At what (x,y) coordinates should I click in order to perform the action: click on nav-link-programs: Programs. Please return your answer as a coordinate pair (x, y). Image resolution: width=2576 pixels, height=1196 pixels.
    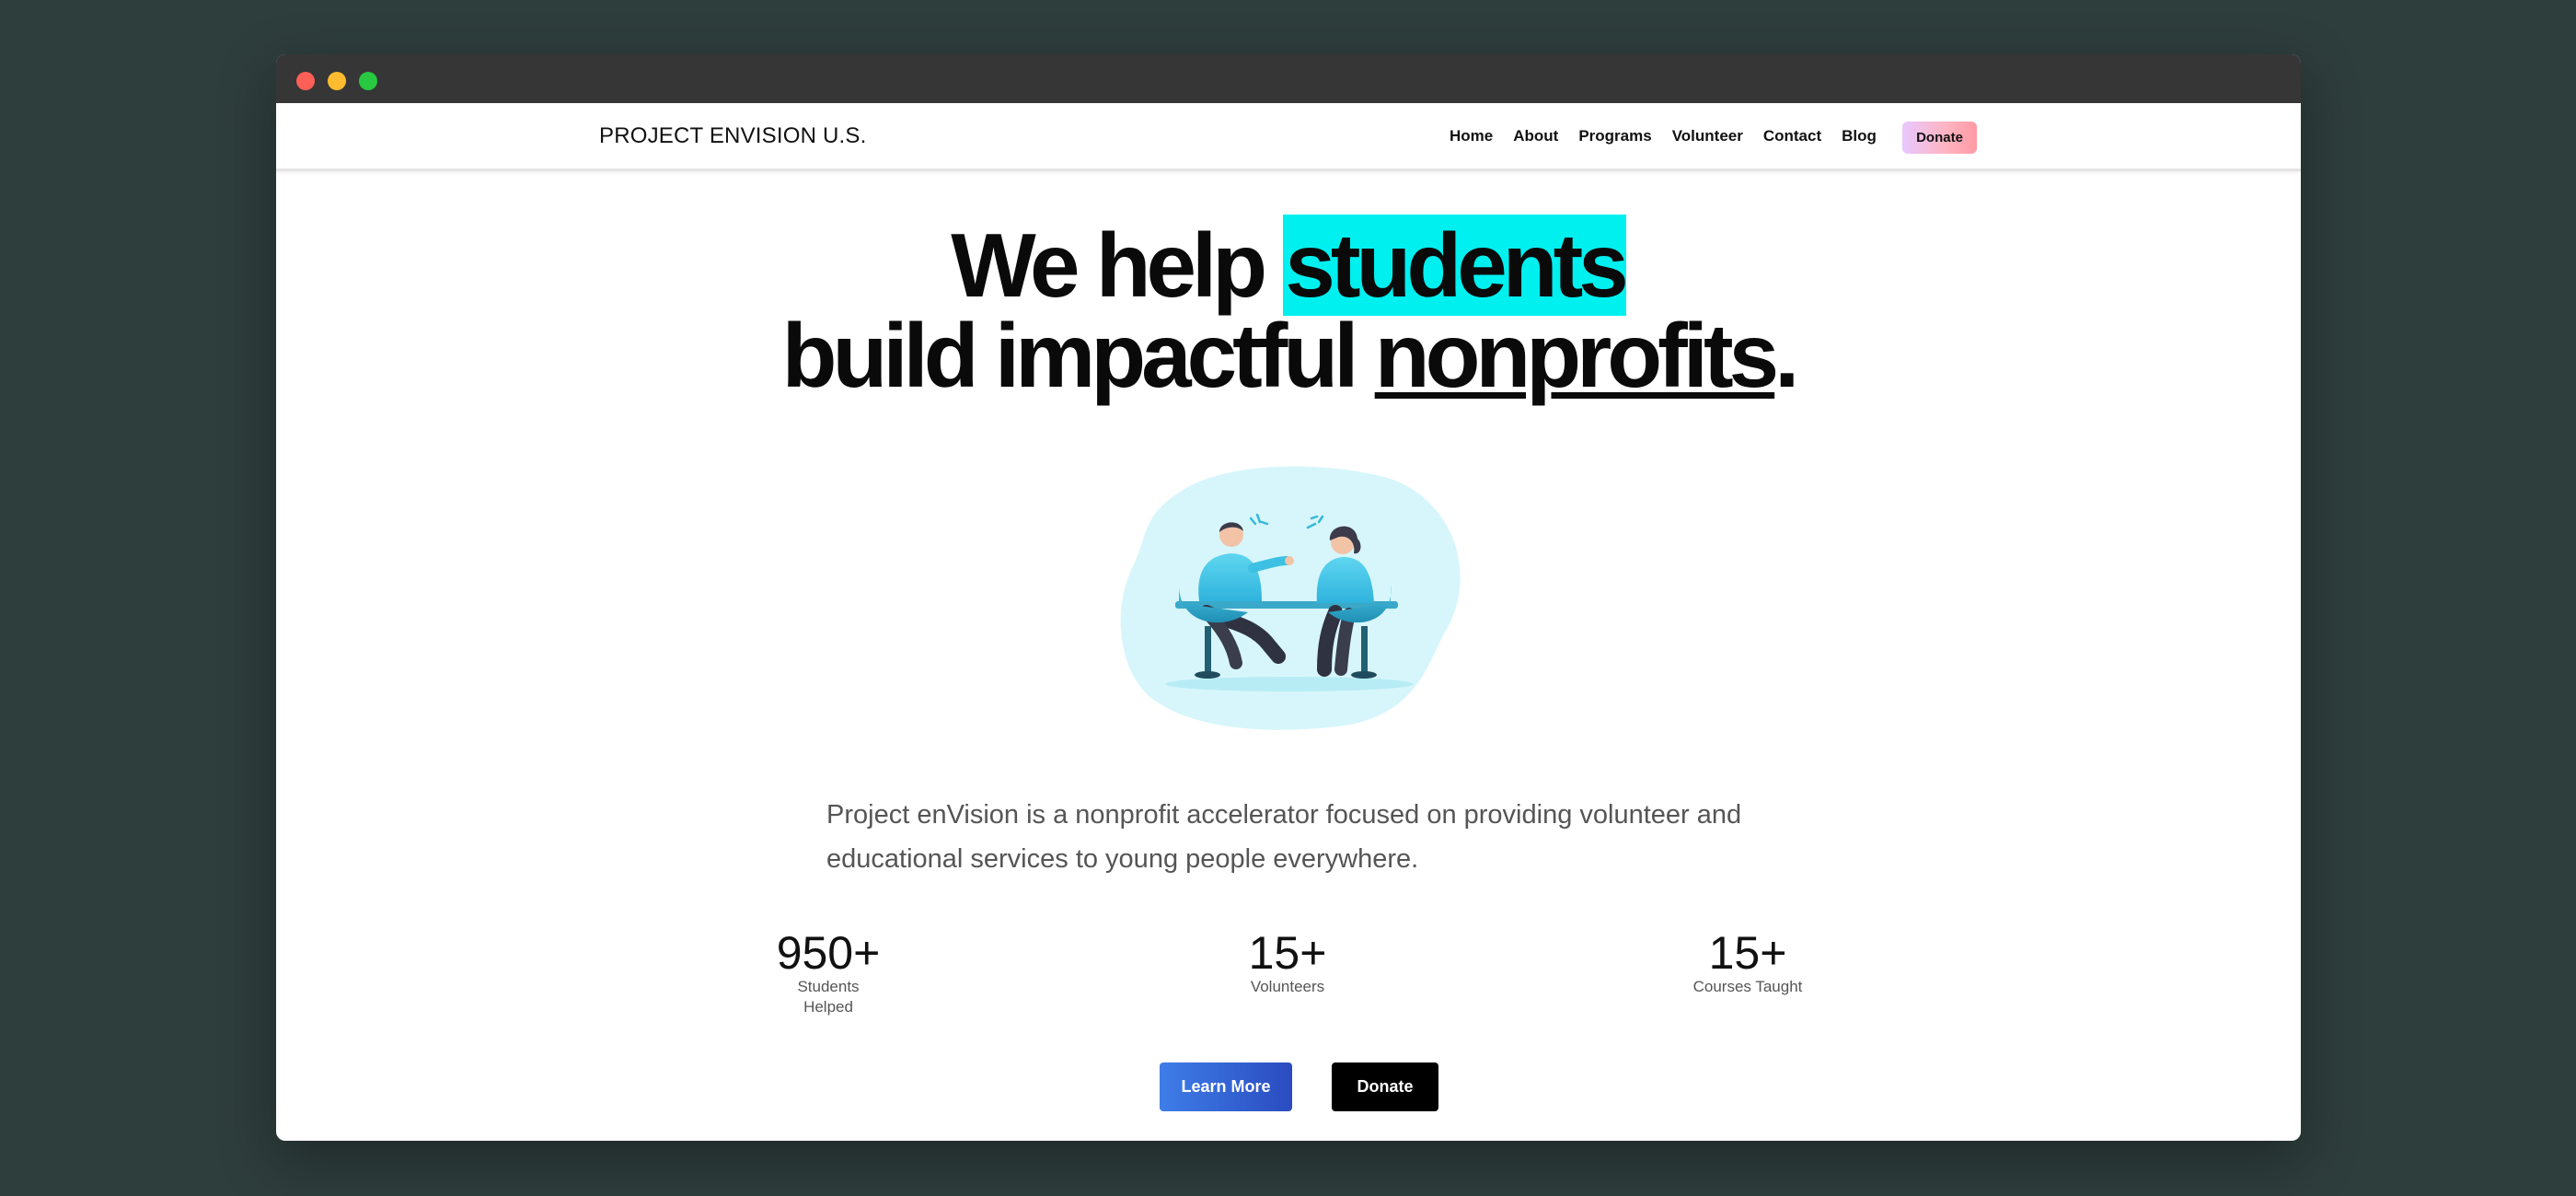
    Looking at the image, I should click on (1614, 136).